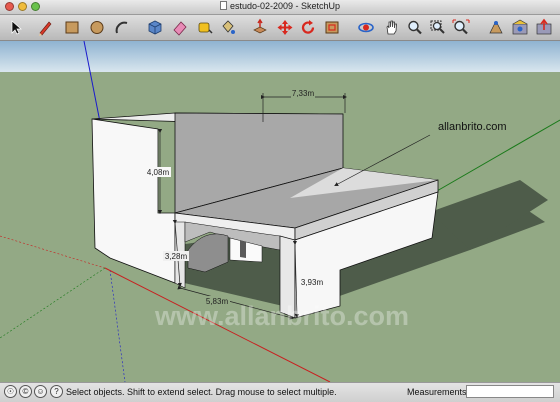 The image size is (560, 402). Describe the element at coordinates (303, 93) in the screenshot. I see `dimension-top-width: 7,33m` at that location.